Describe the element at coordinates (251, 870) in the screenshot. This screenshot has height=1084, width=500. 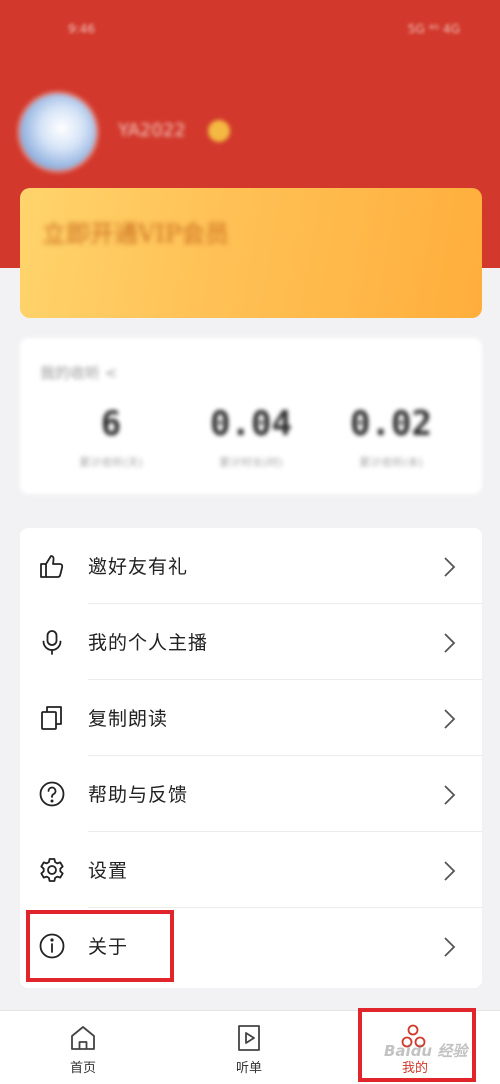
I see `menu-item-settings: 设置` at that location.